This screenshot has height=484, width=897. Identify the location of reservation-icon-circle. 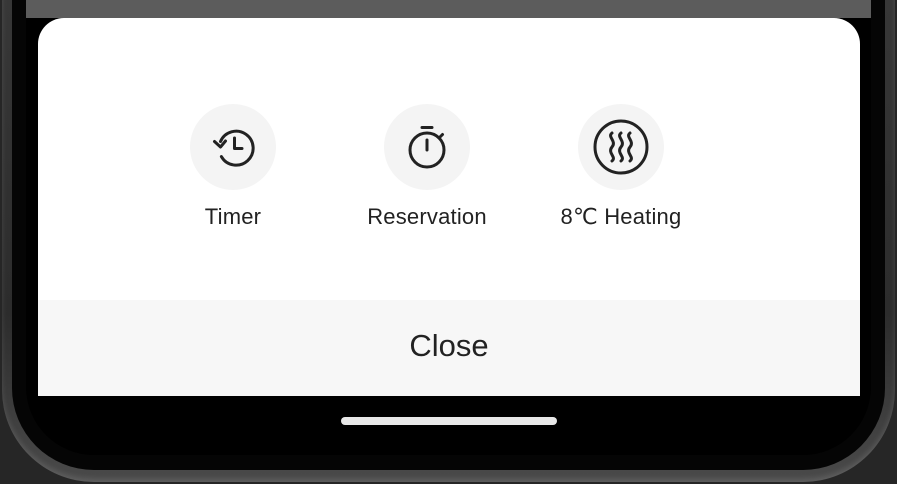
(427, 147).